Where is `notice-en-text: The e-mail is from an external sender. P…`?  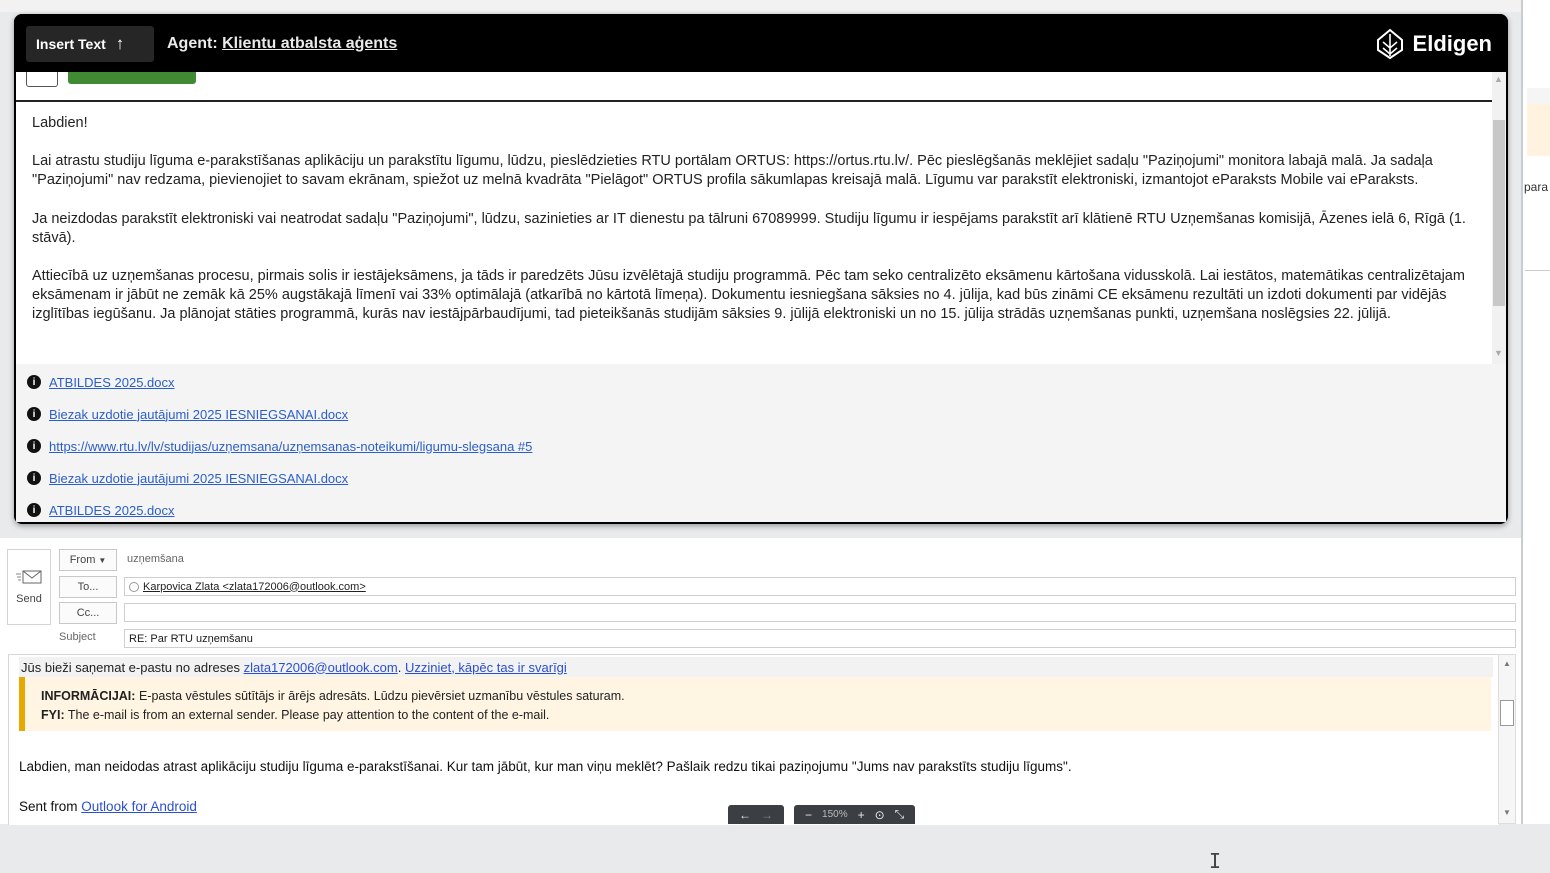
notice-en-text: The e-mail is from an external sender. P… is located at coordinates (308, 715).